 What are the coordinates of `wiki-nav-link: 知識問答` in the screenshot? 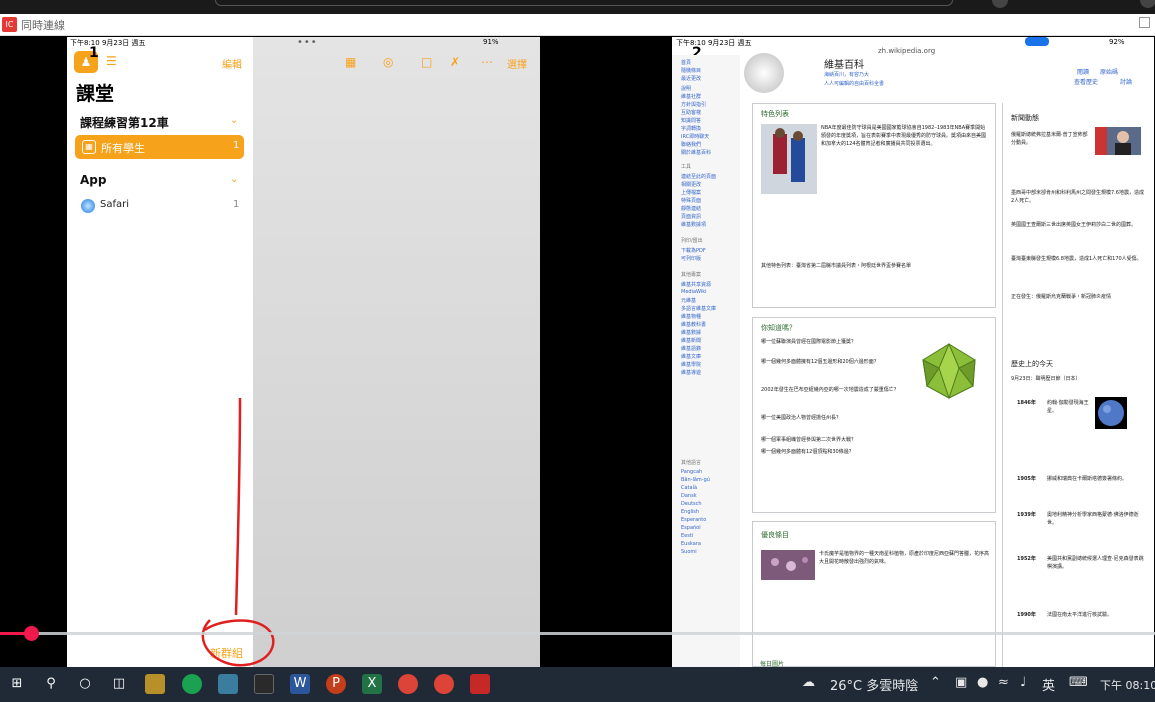 It's located at (691, 120).